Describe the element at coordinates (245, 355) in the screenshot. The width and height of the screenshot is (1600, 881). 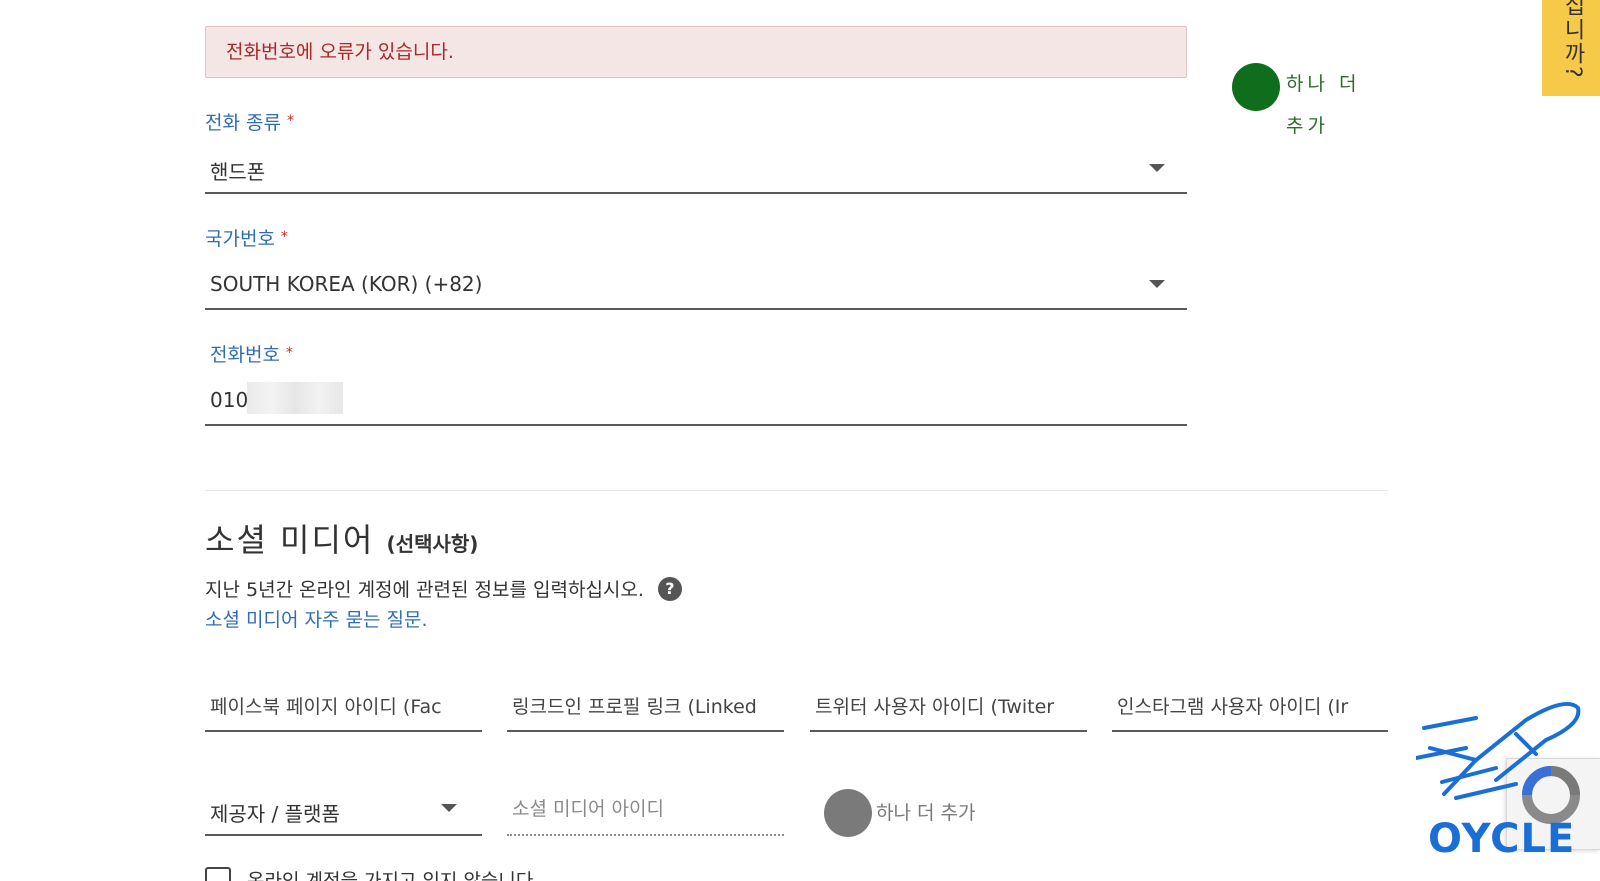
I see `phone-number-label-text: 전화번호` at that location.